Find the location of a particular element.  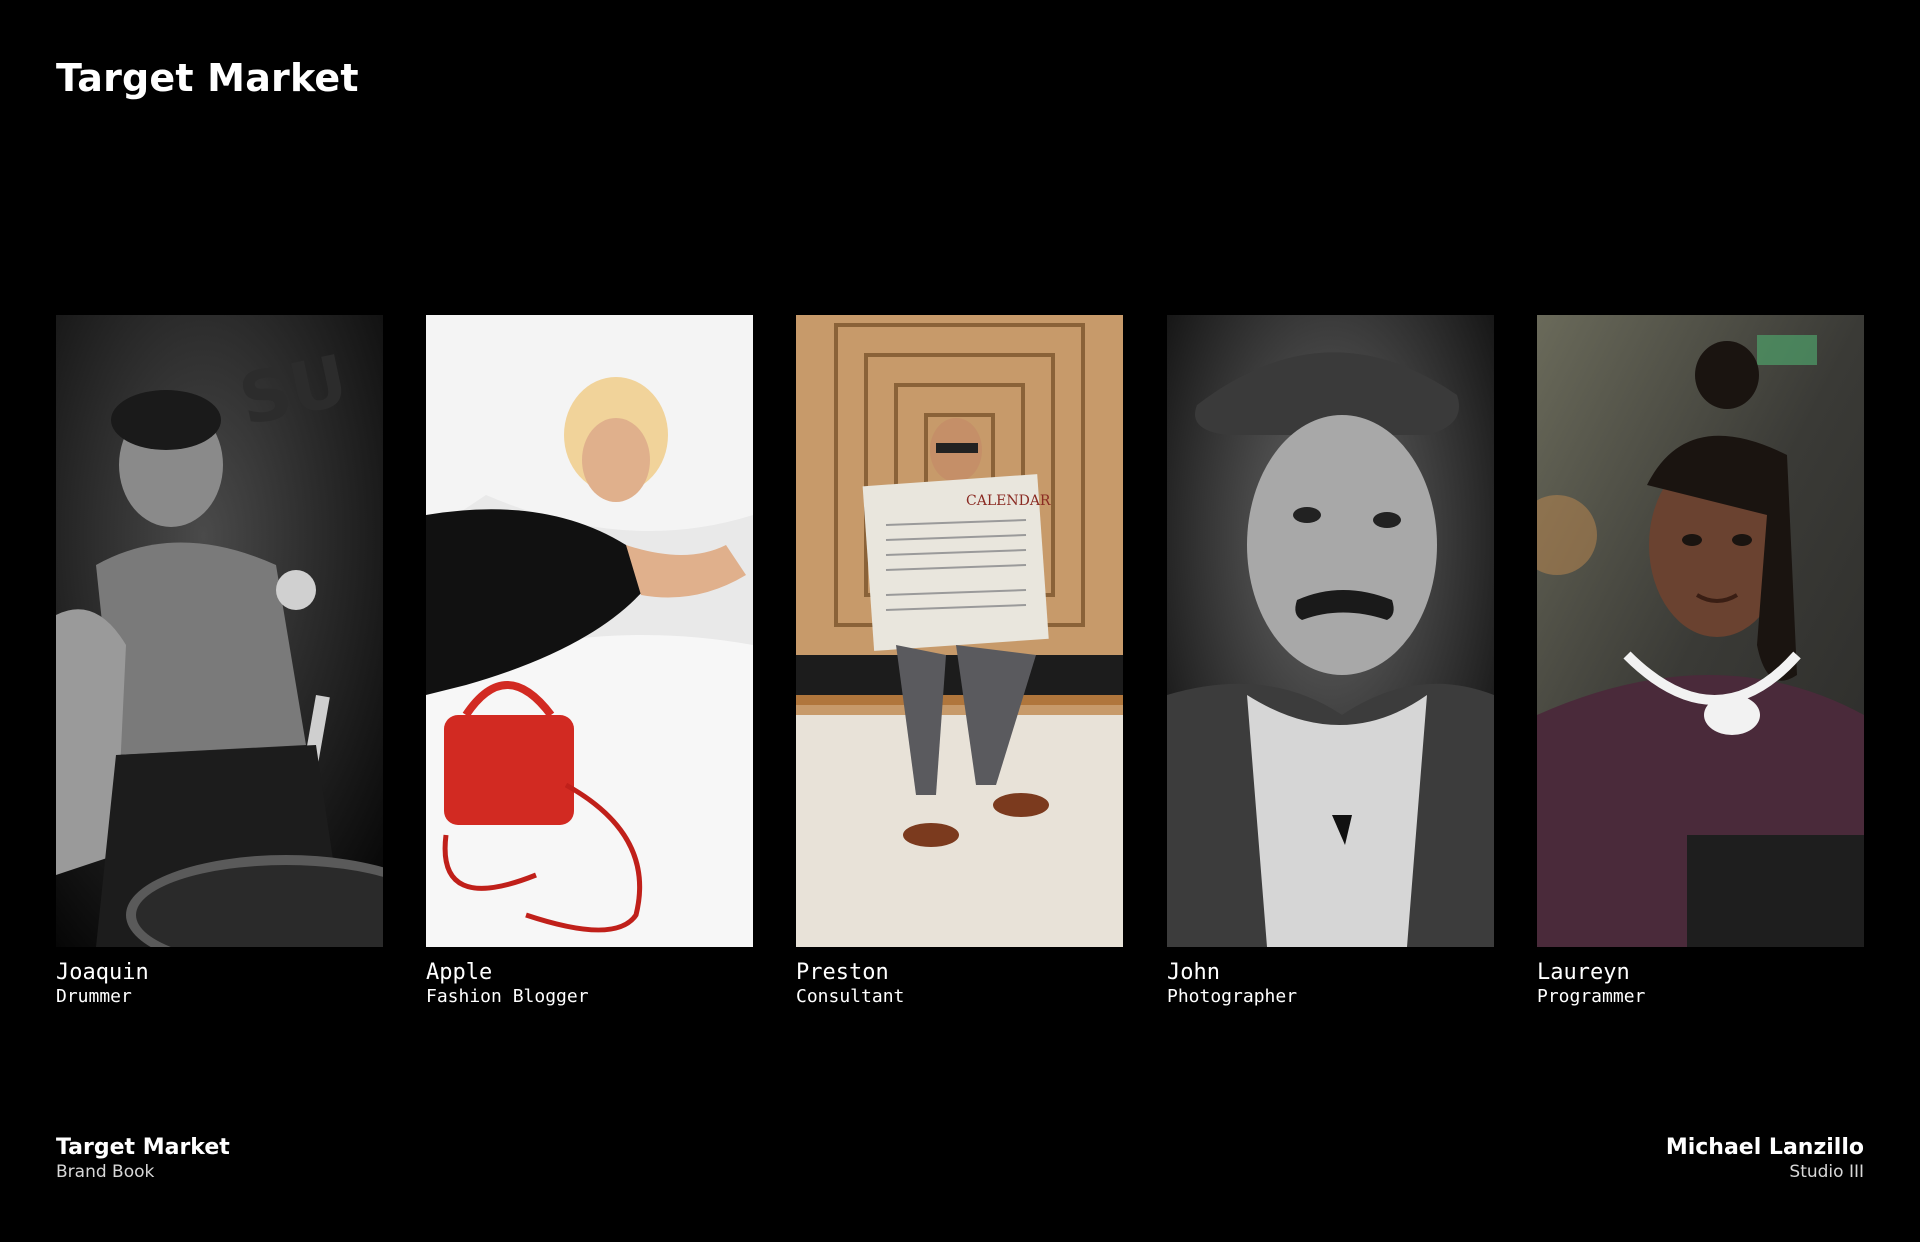

page-title: Target Market is located at coordinates (207, 78).